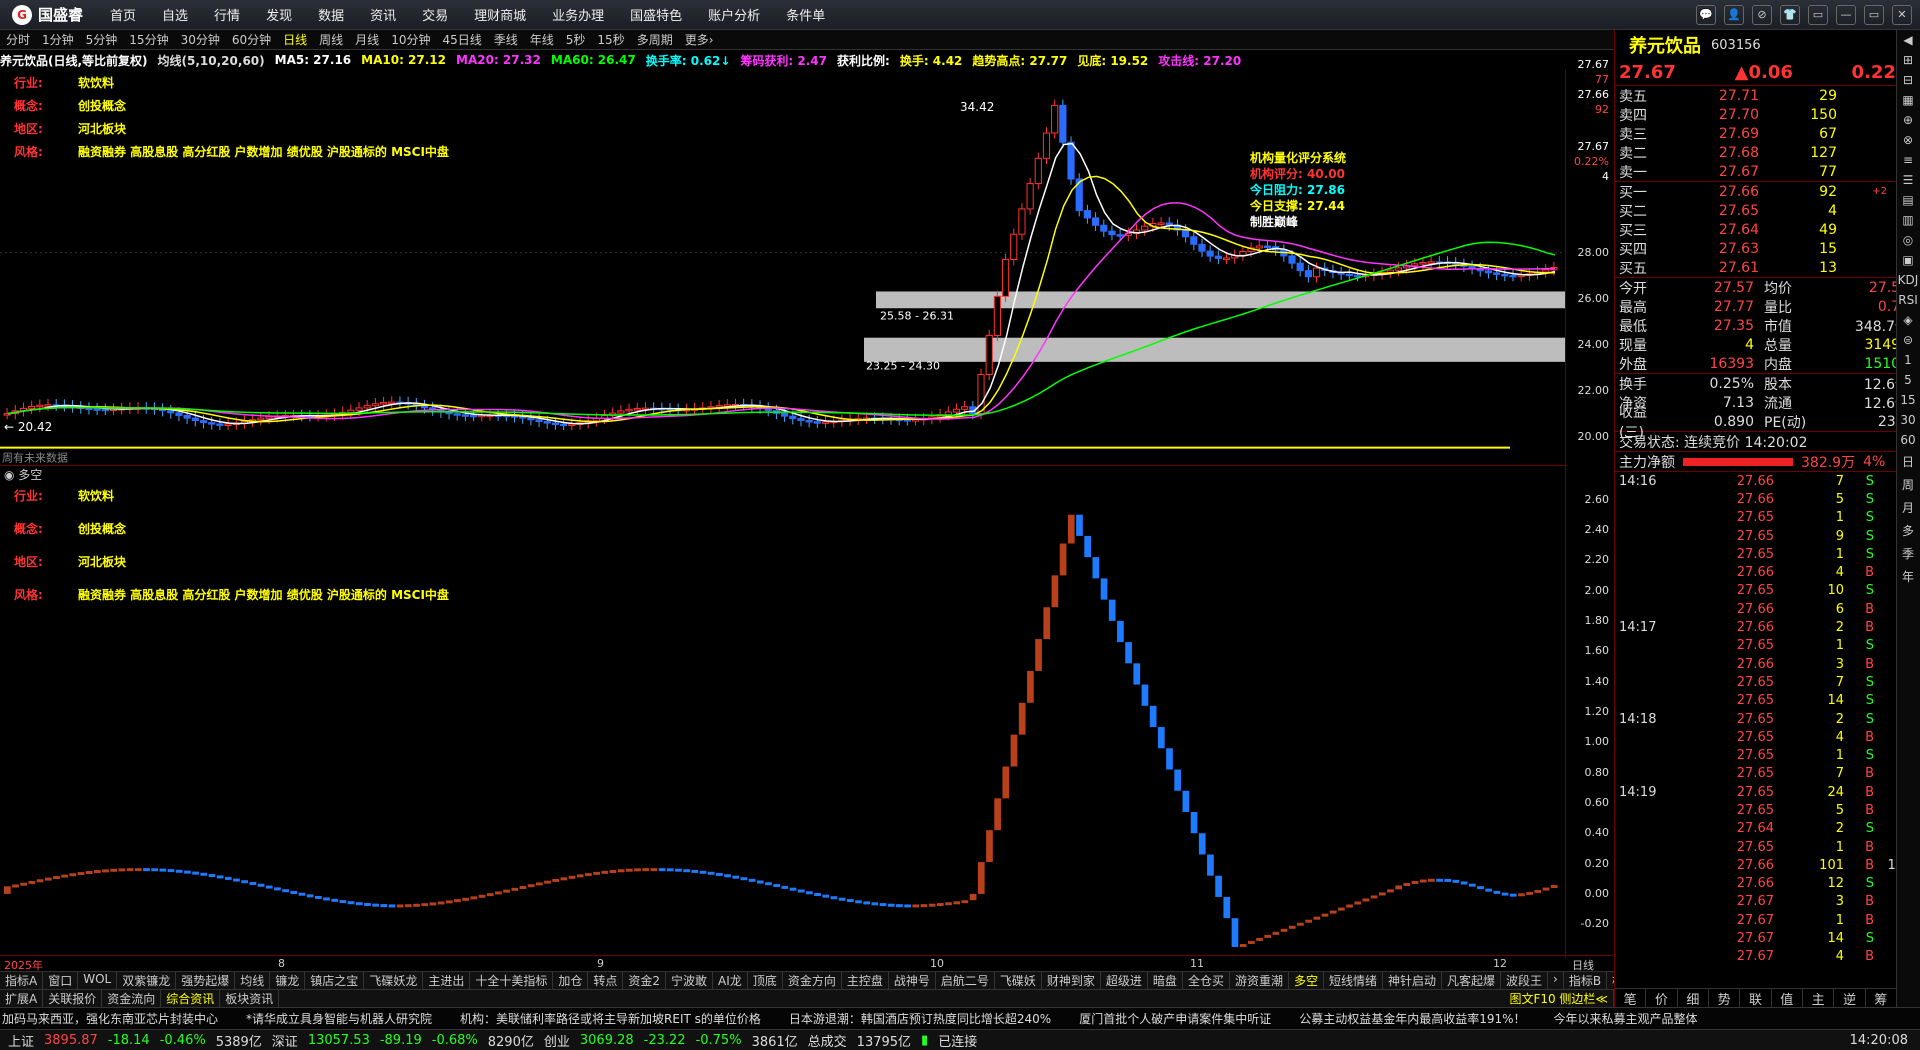  What do you see at coordinates (1353, 980) in the screenshot?
I see `indicator-tab-28: 短线情绪` at bounding box center [1353, 980].